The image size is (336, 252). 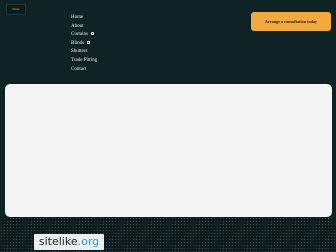 I want to click on site-logo: Ross, so click(x=16, y=9).